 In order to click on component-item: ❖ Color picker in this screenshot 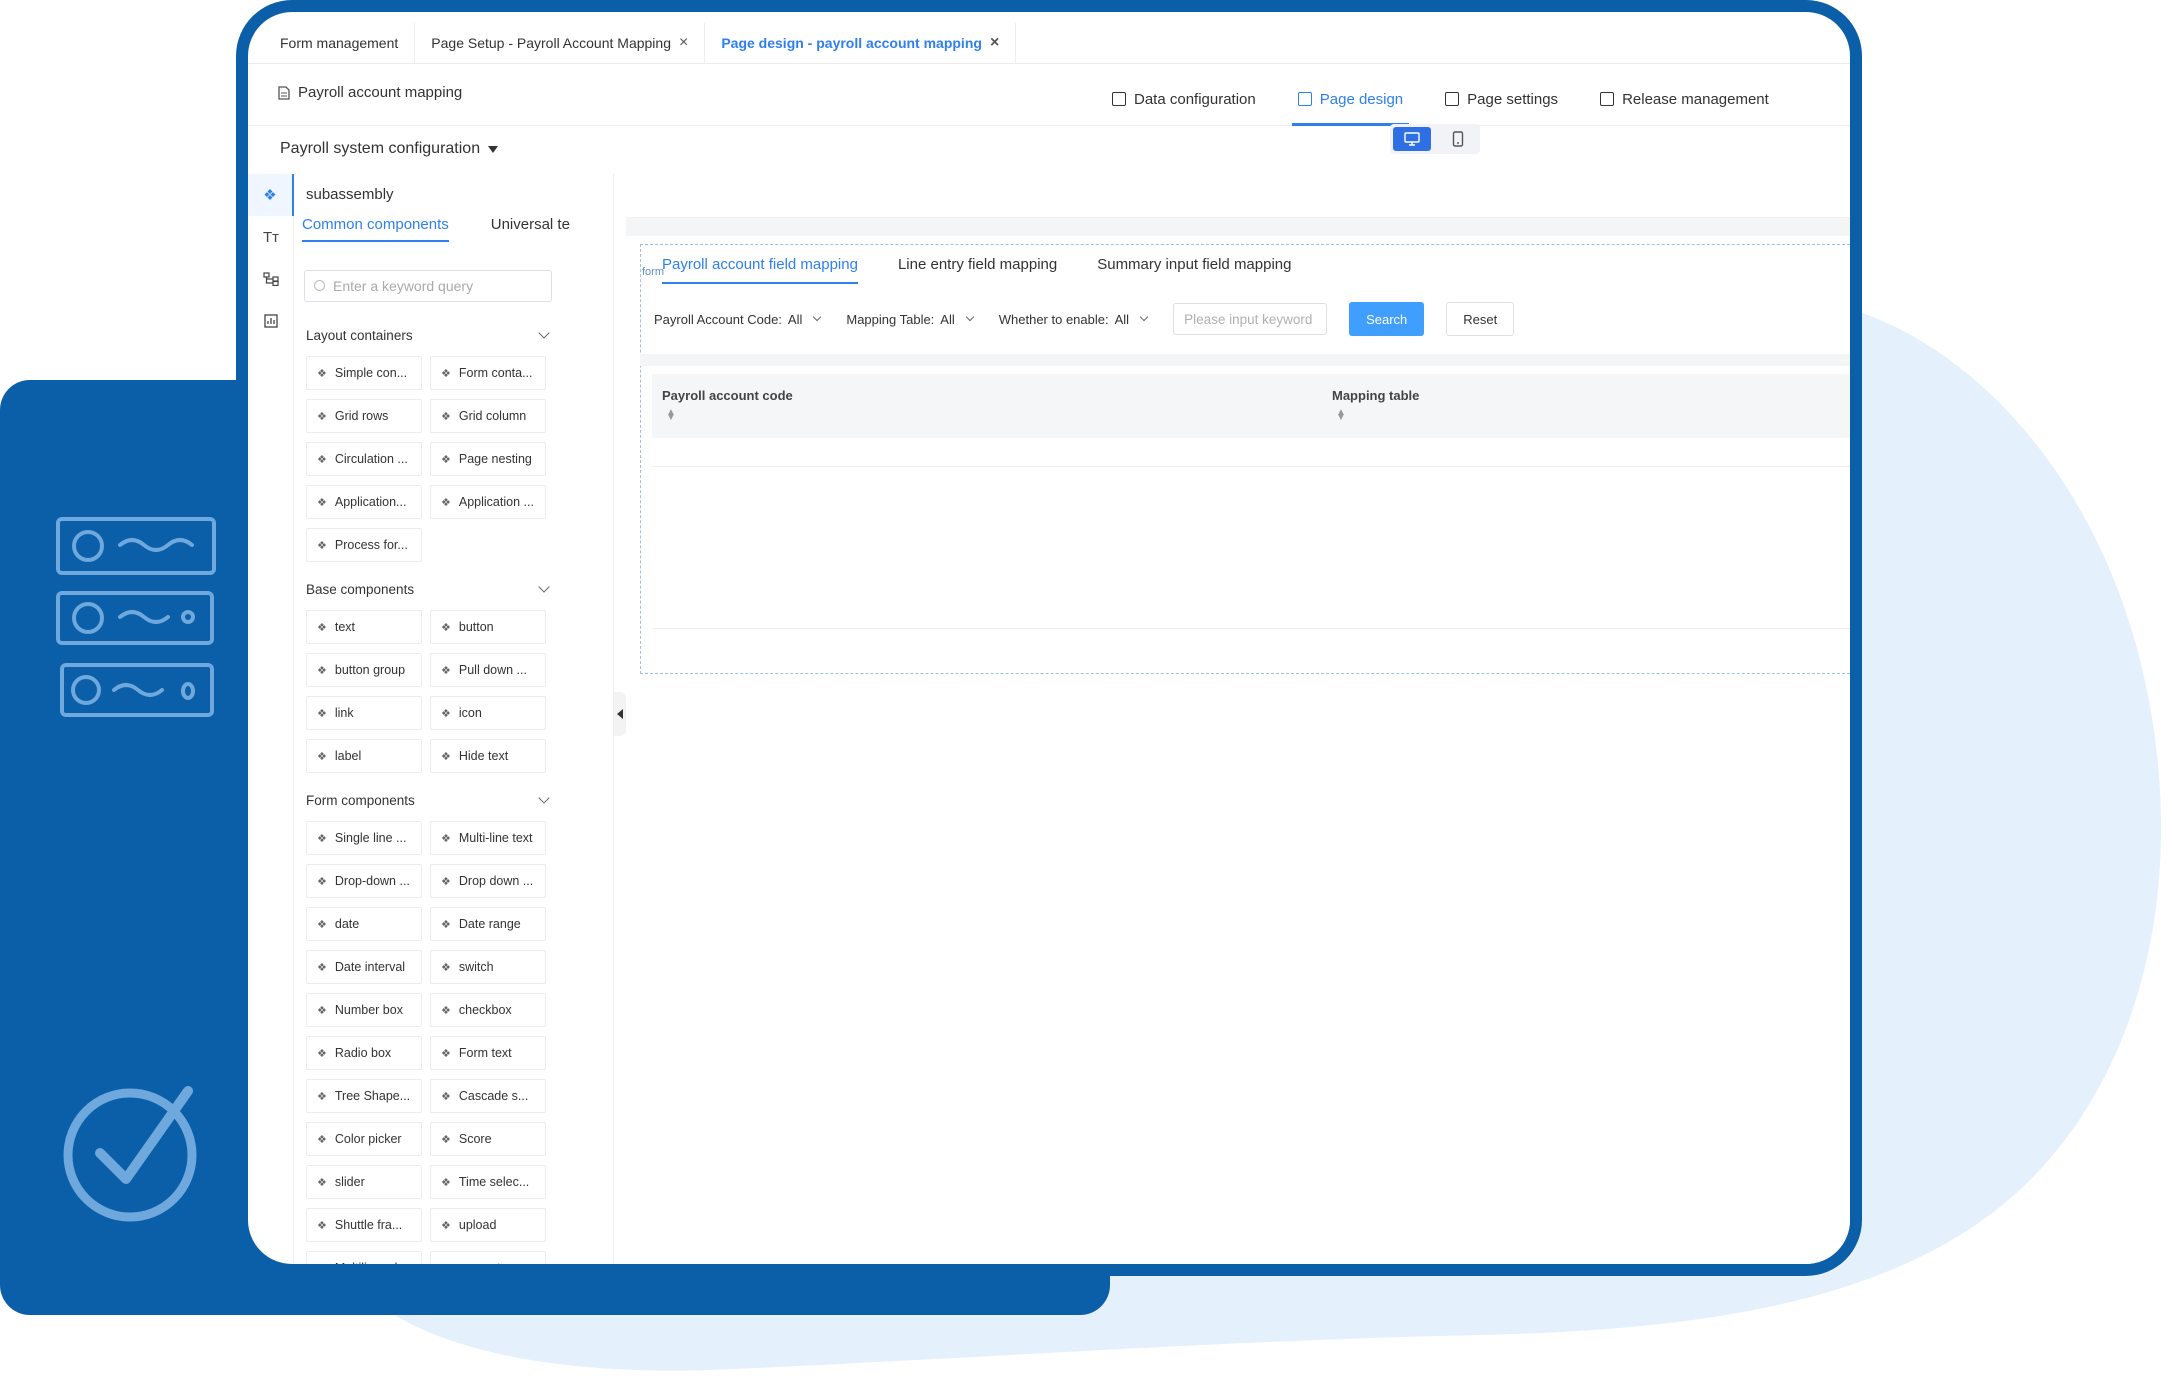, I will do `click(364, 1139)`.